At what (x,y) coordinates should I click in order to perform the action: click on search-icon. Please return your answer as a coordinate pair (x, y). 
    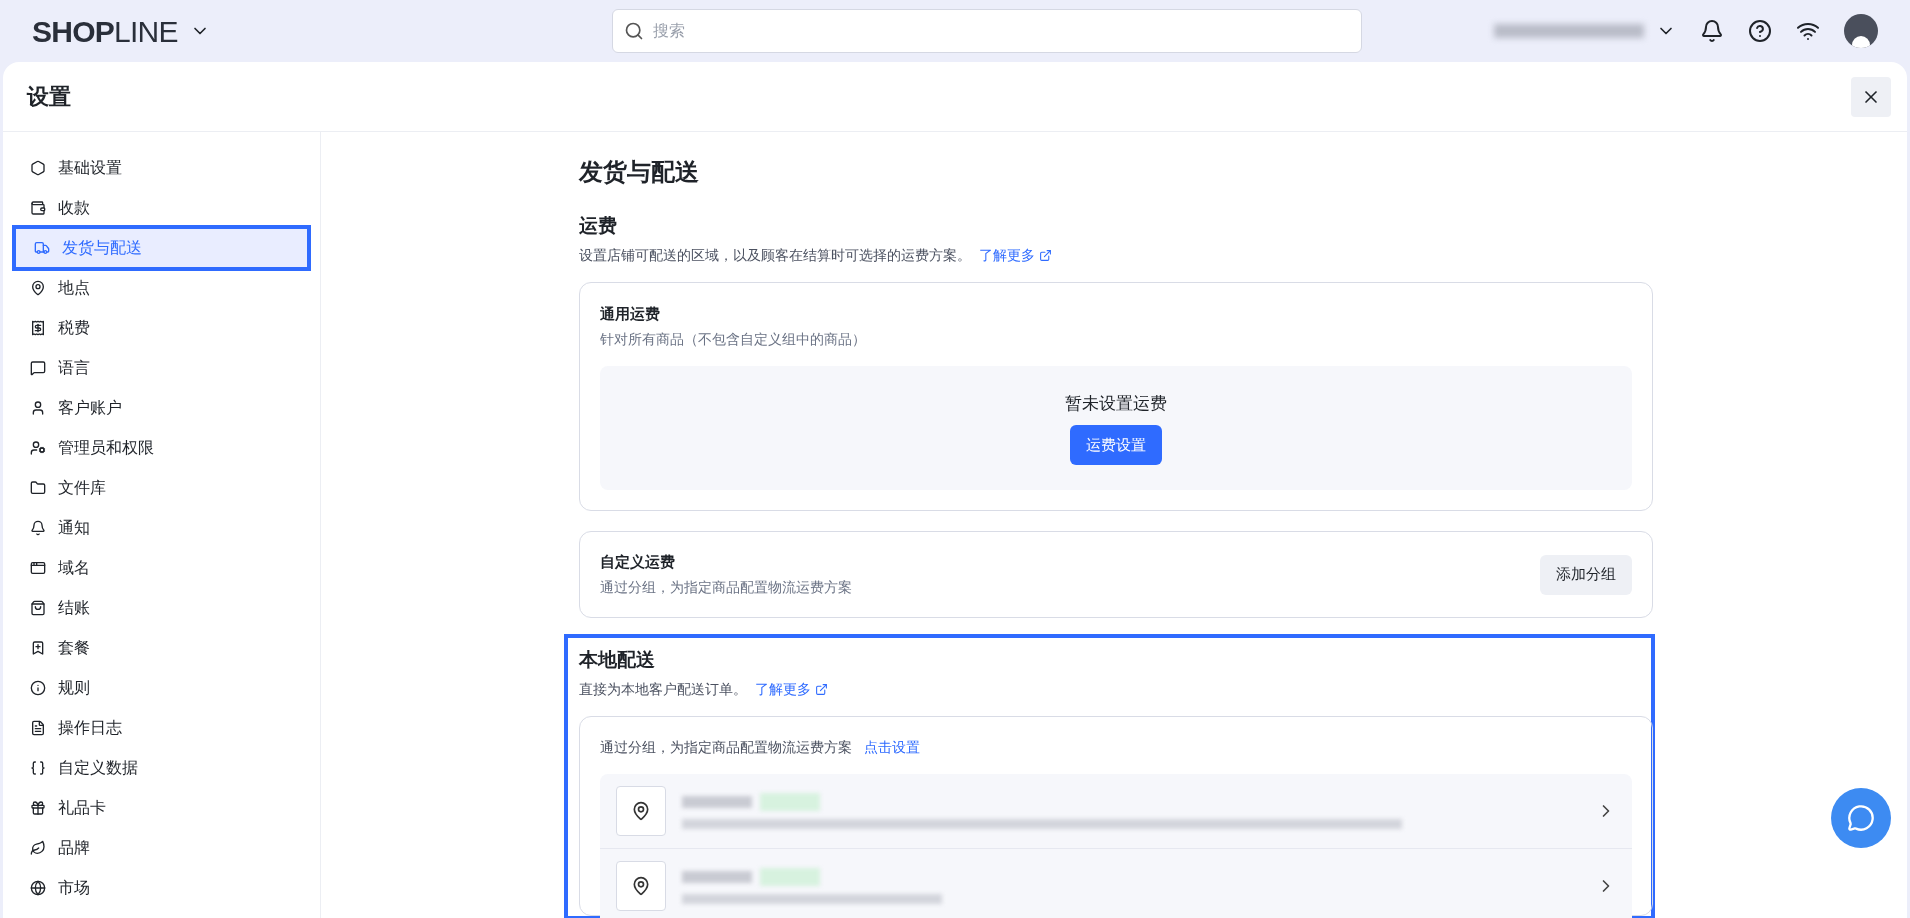
    Looking at the image, I should click on (634, 31).